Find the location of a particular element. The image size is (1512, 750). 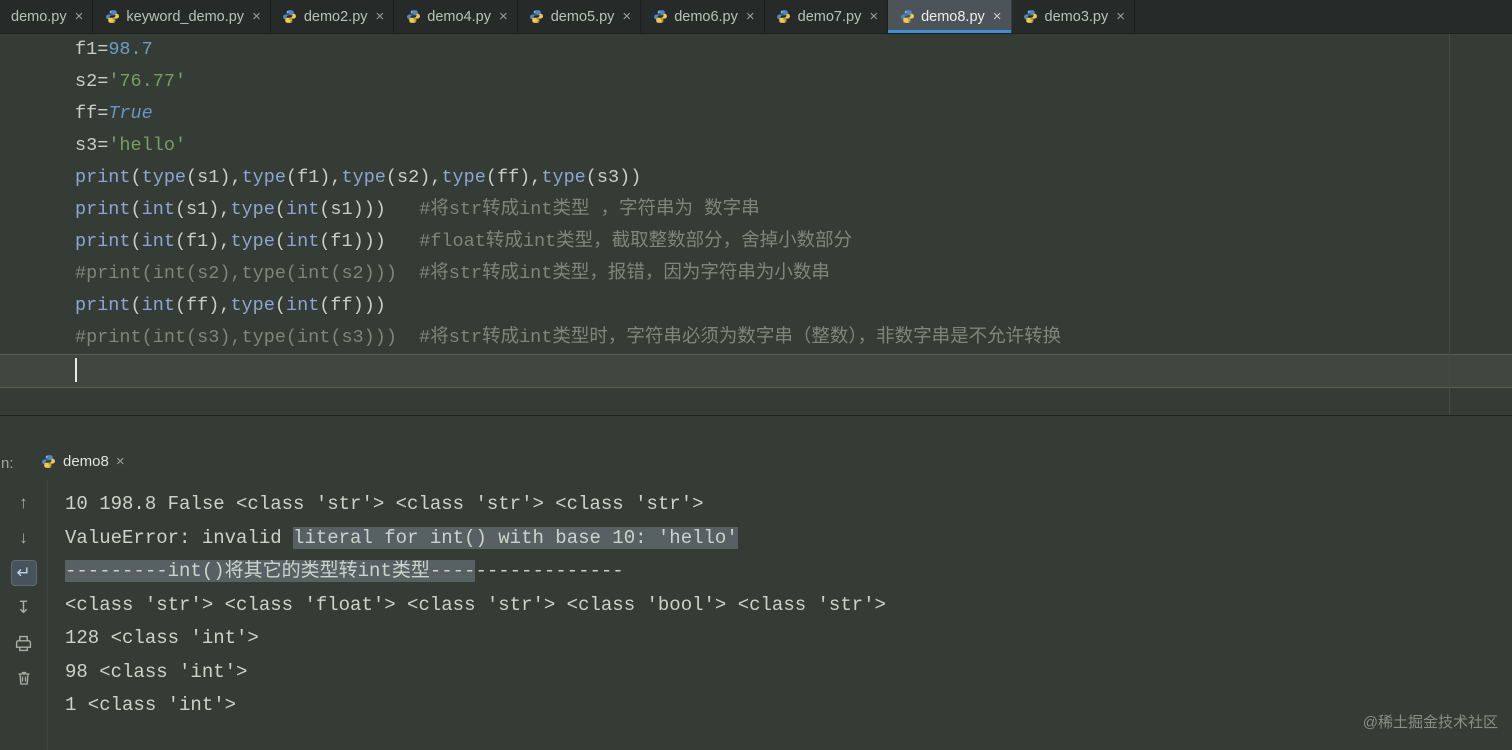

console-line: 128 <class 'int'> is located at coordinates (788, 639).